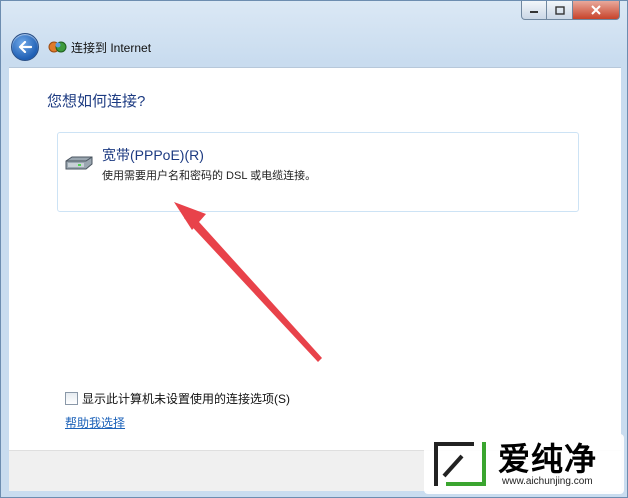 The width and height of the screenshot is (628, 498). I want to click on close-button, so click(596, 10).